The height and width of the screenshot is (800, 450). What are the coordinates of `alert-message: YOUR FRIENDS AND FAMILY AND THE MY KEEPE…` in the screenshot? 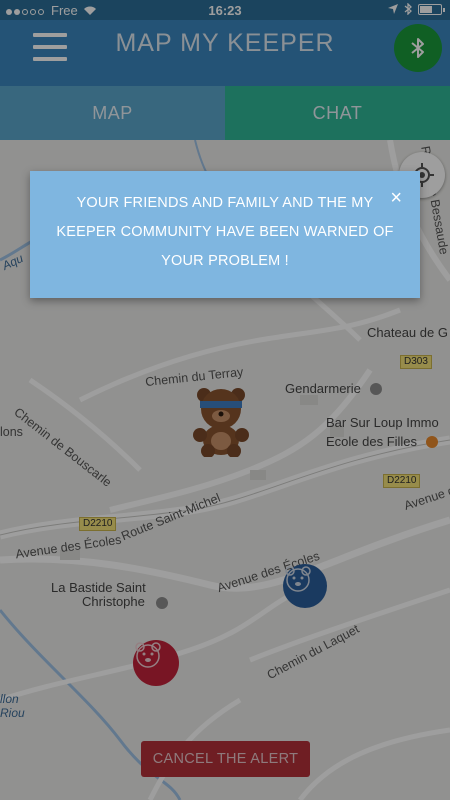 It's located at (225, 232).